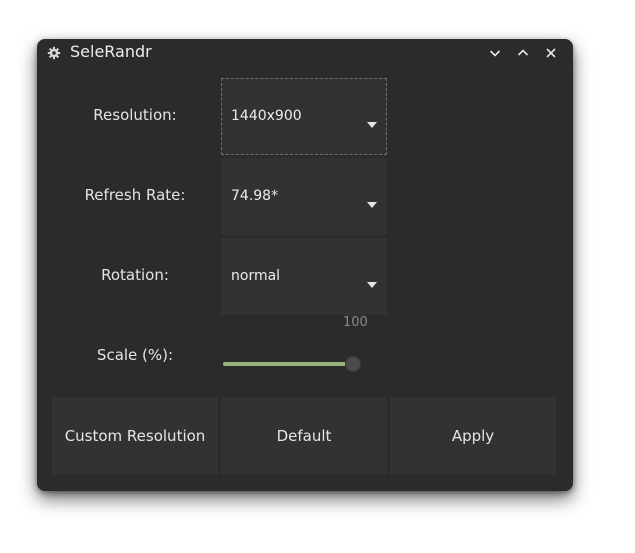  I want to click on title-bar: SeleRandr, so click(305, 53).